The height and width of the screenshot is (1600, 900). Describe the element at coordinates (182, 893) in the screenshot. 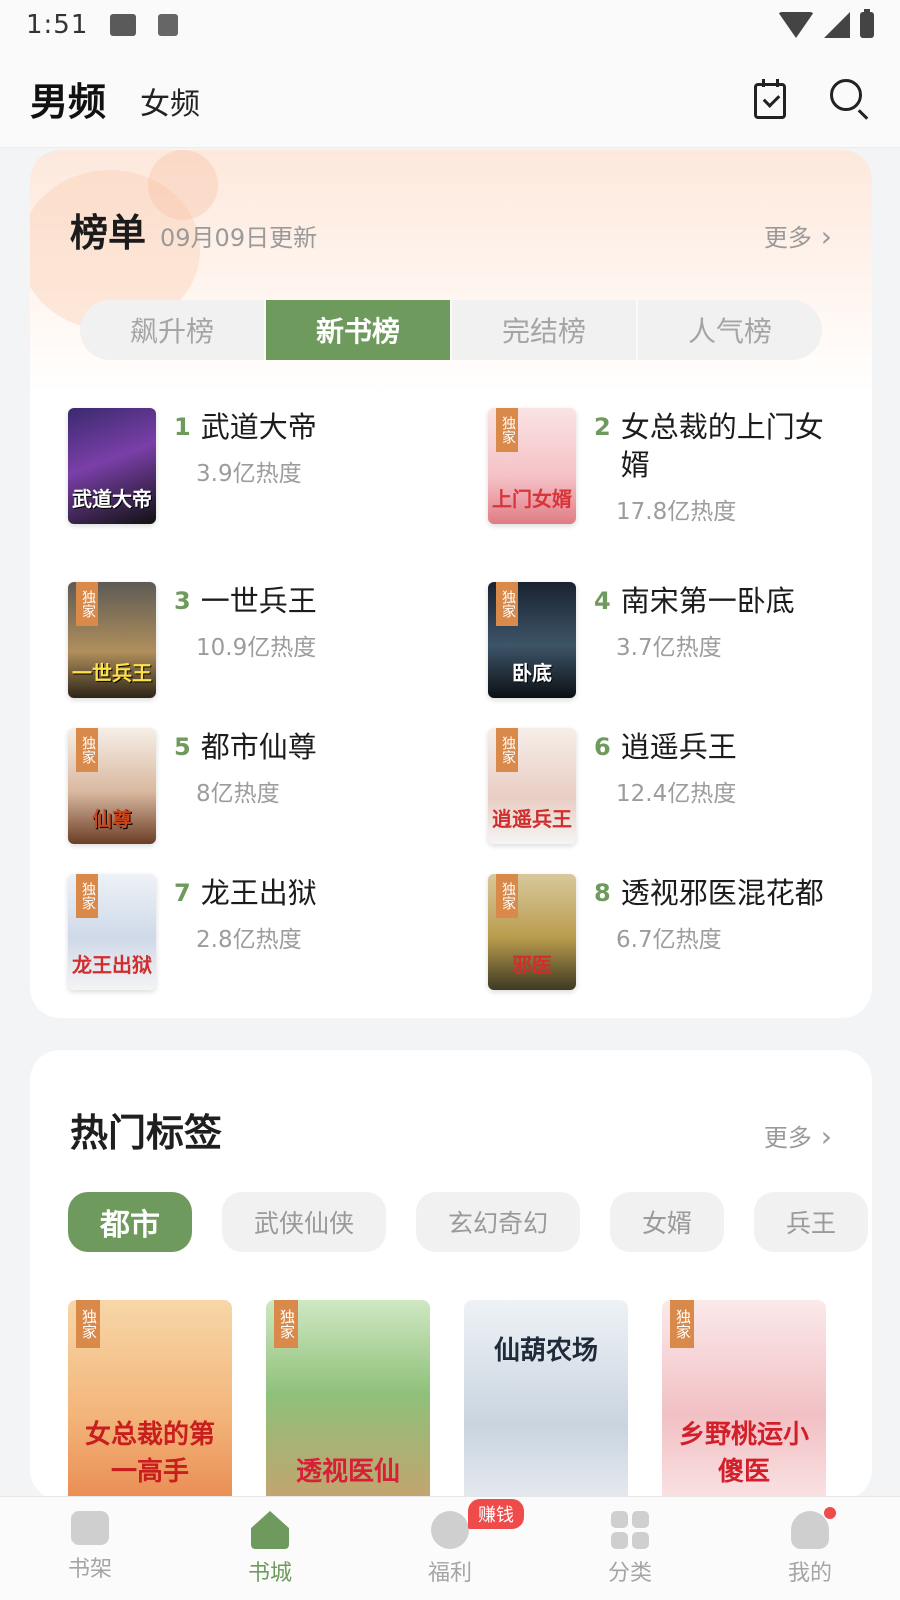

I see `book-rank: 7` at that location.